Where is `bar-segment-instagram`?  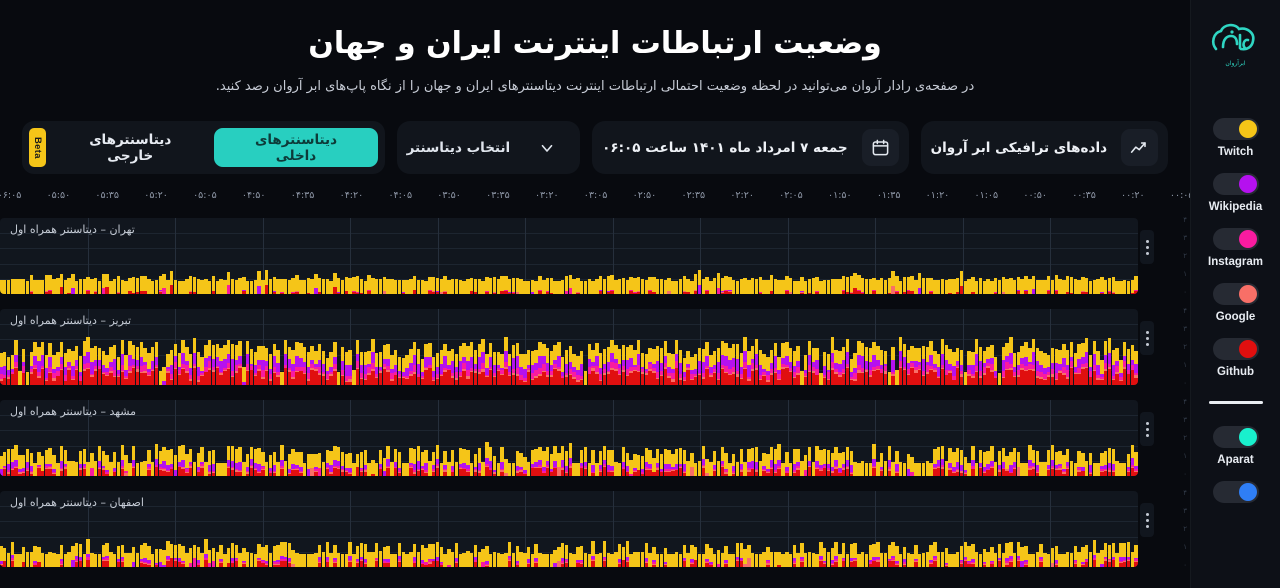
bar-segment-instagram is located at coordinates (726, 369).